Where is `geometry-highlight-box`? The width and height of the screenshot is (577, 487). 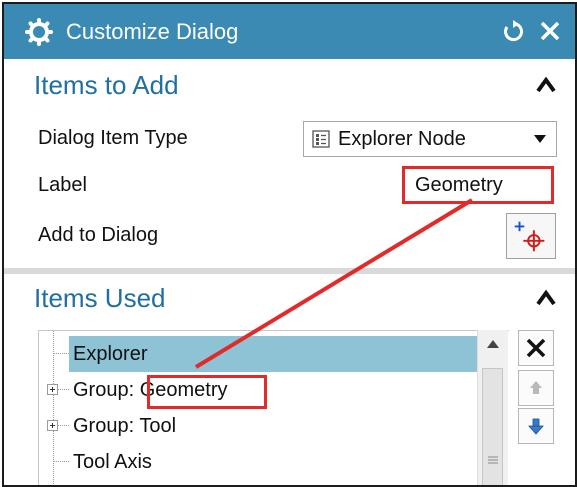 geometry-highlight-box is located at coordinates (207, 392).